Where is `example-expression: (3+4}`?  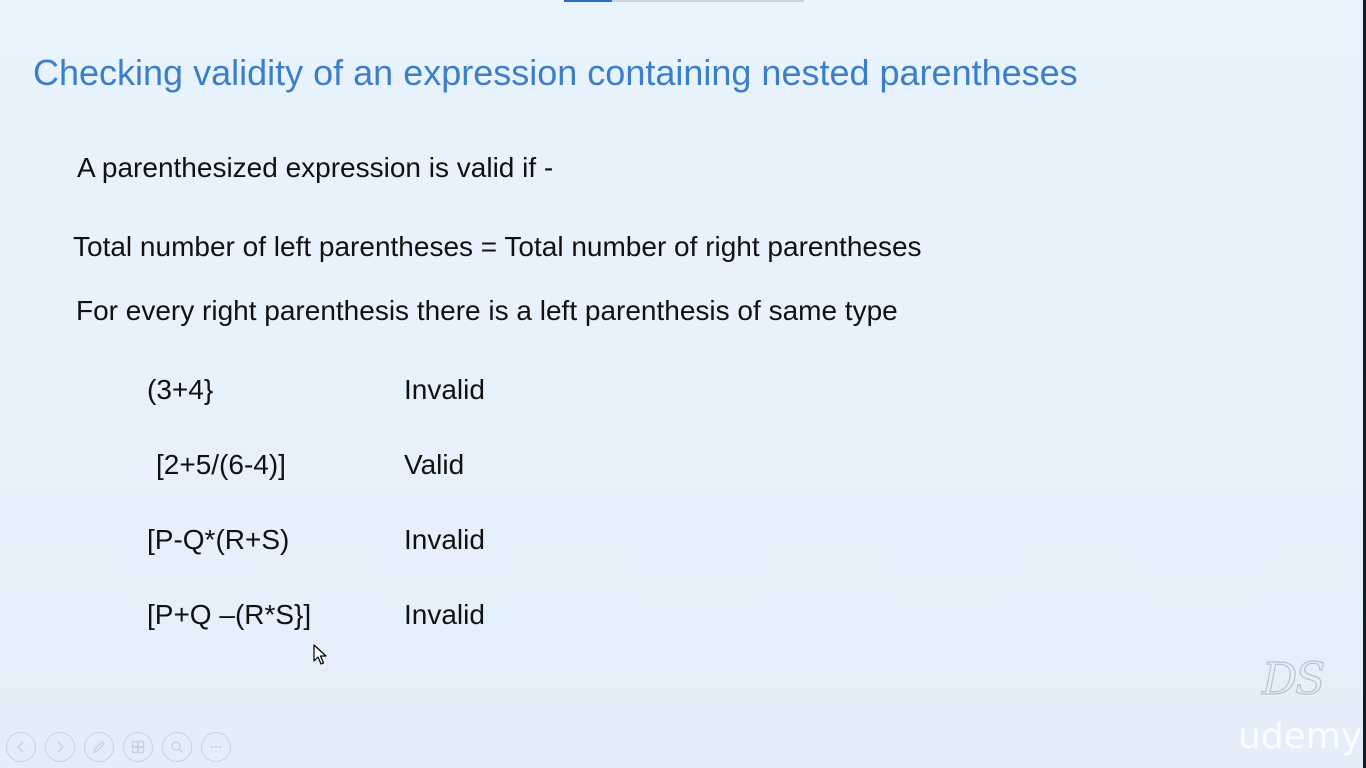 example-expression: (3+4} is located at coordinates (180, 389).